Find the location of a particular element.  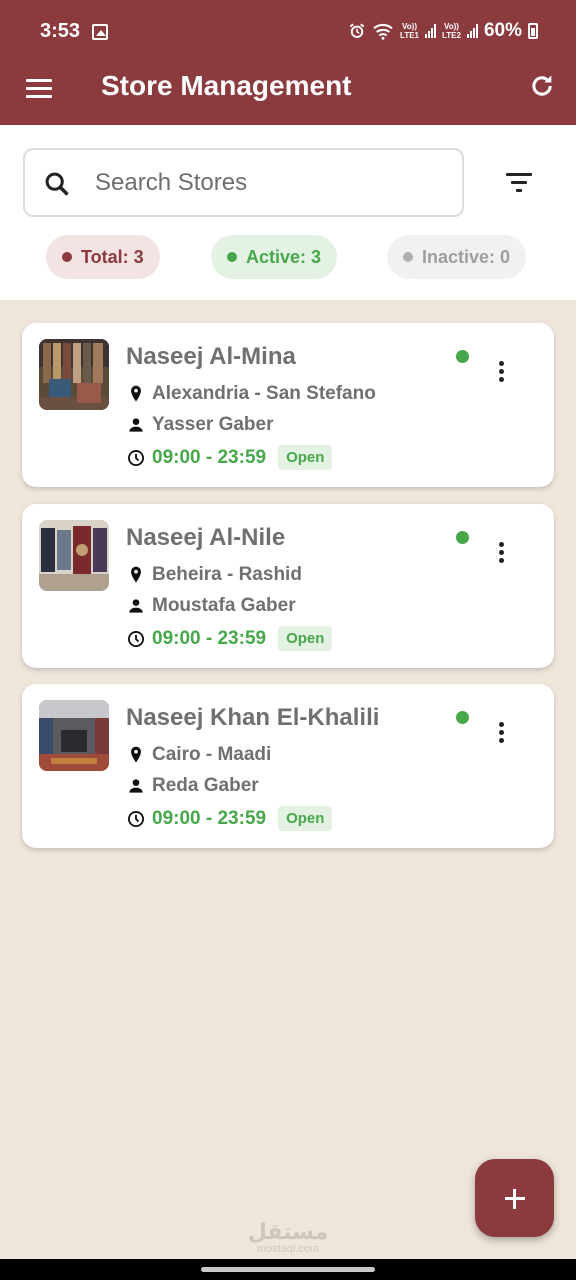

menu-icon is located at coordinates (40, 90).